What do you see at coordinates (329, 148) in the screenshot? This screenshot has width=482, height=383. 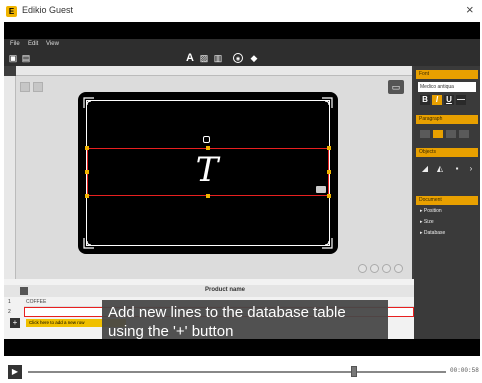 I see `resize-handle-top-right` at bounding box center [329, 148].